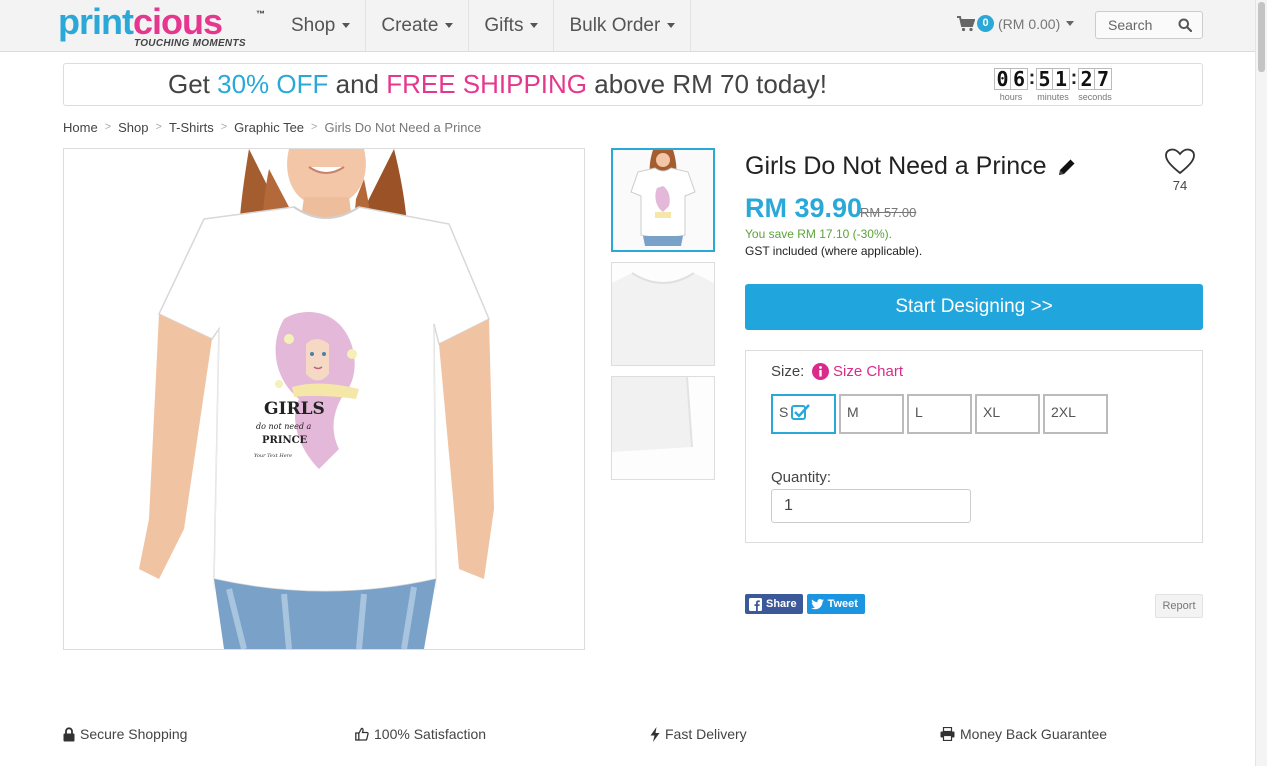 The width and height of the screenshot is (1267, 766). I want to click on timer-digit: 0, so click(1002, 79).